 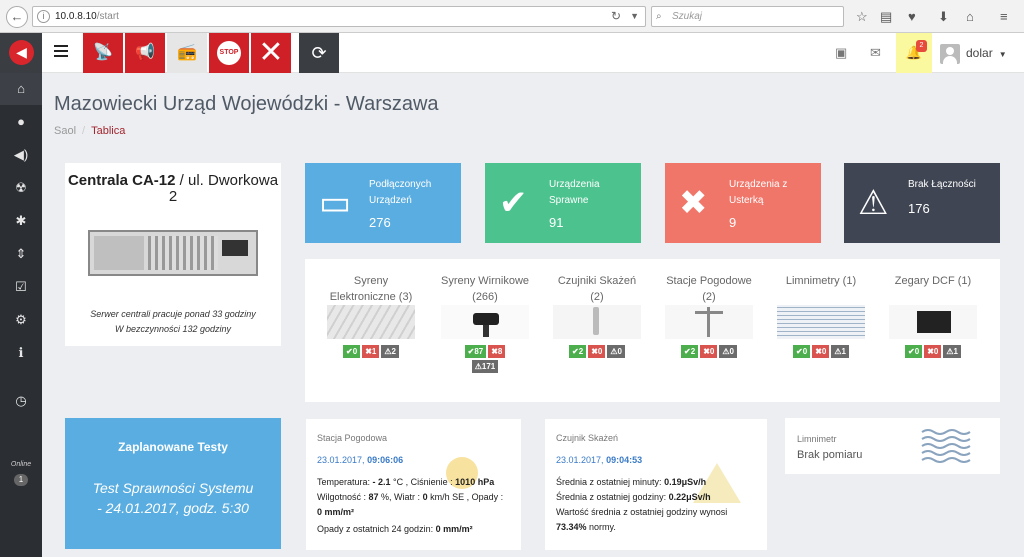 What do you see at coordinates (950, 53) in the screenshot?
I see `avatar` at bounding box center [950, 53].